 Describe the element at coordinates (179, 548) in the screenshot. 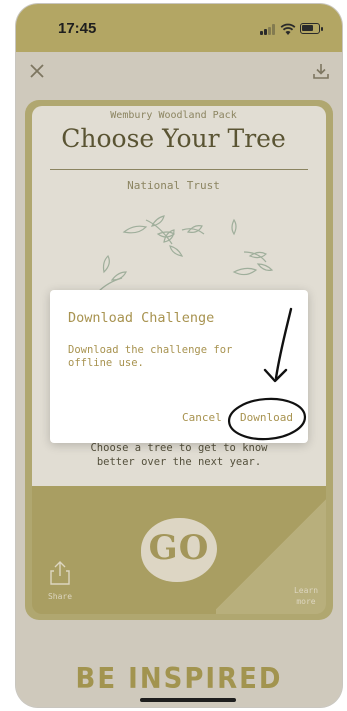

I see `go-button-label: GO` at that location.